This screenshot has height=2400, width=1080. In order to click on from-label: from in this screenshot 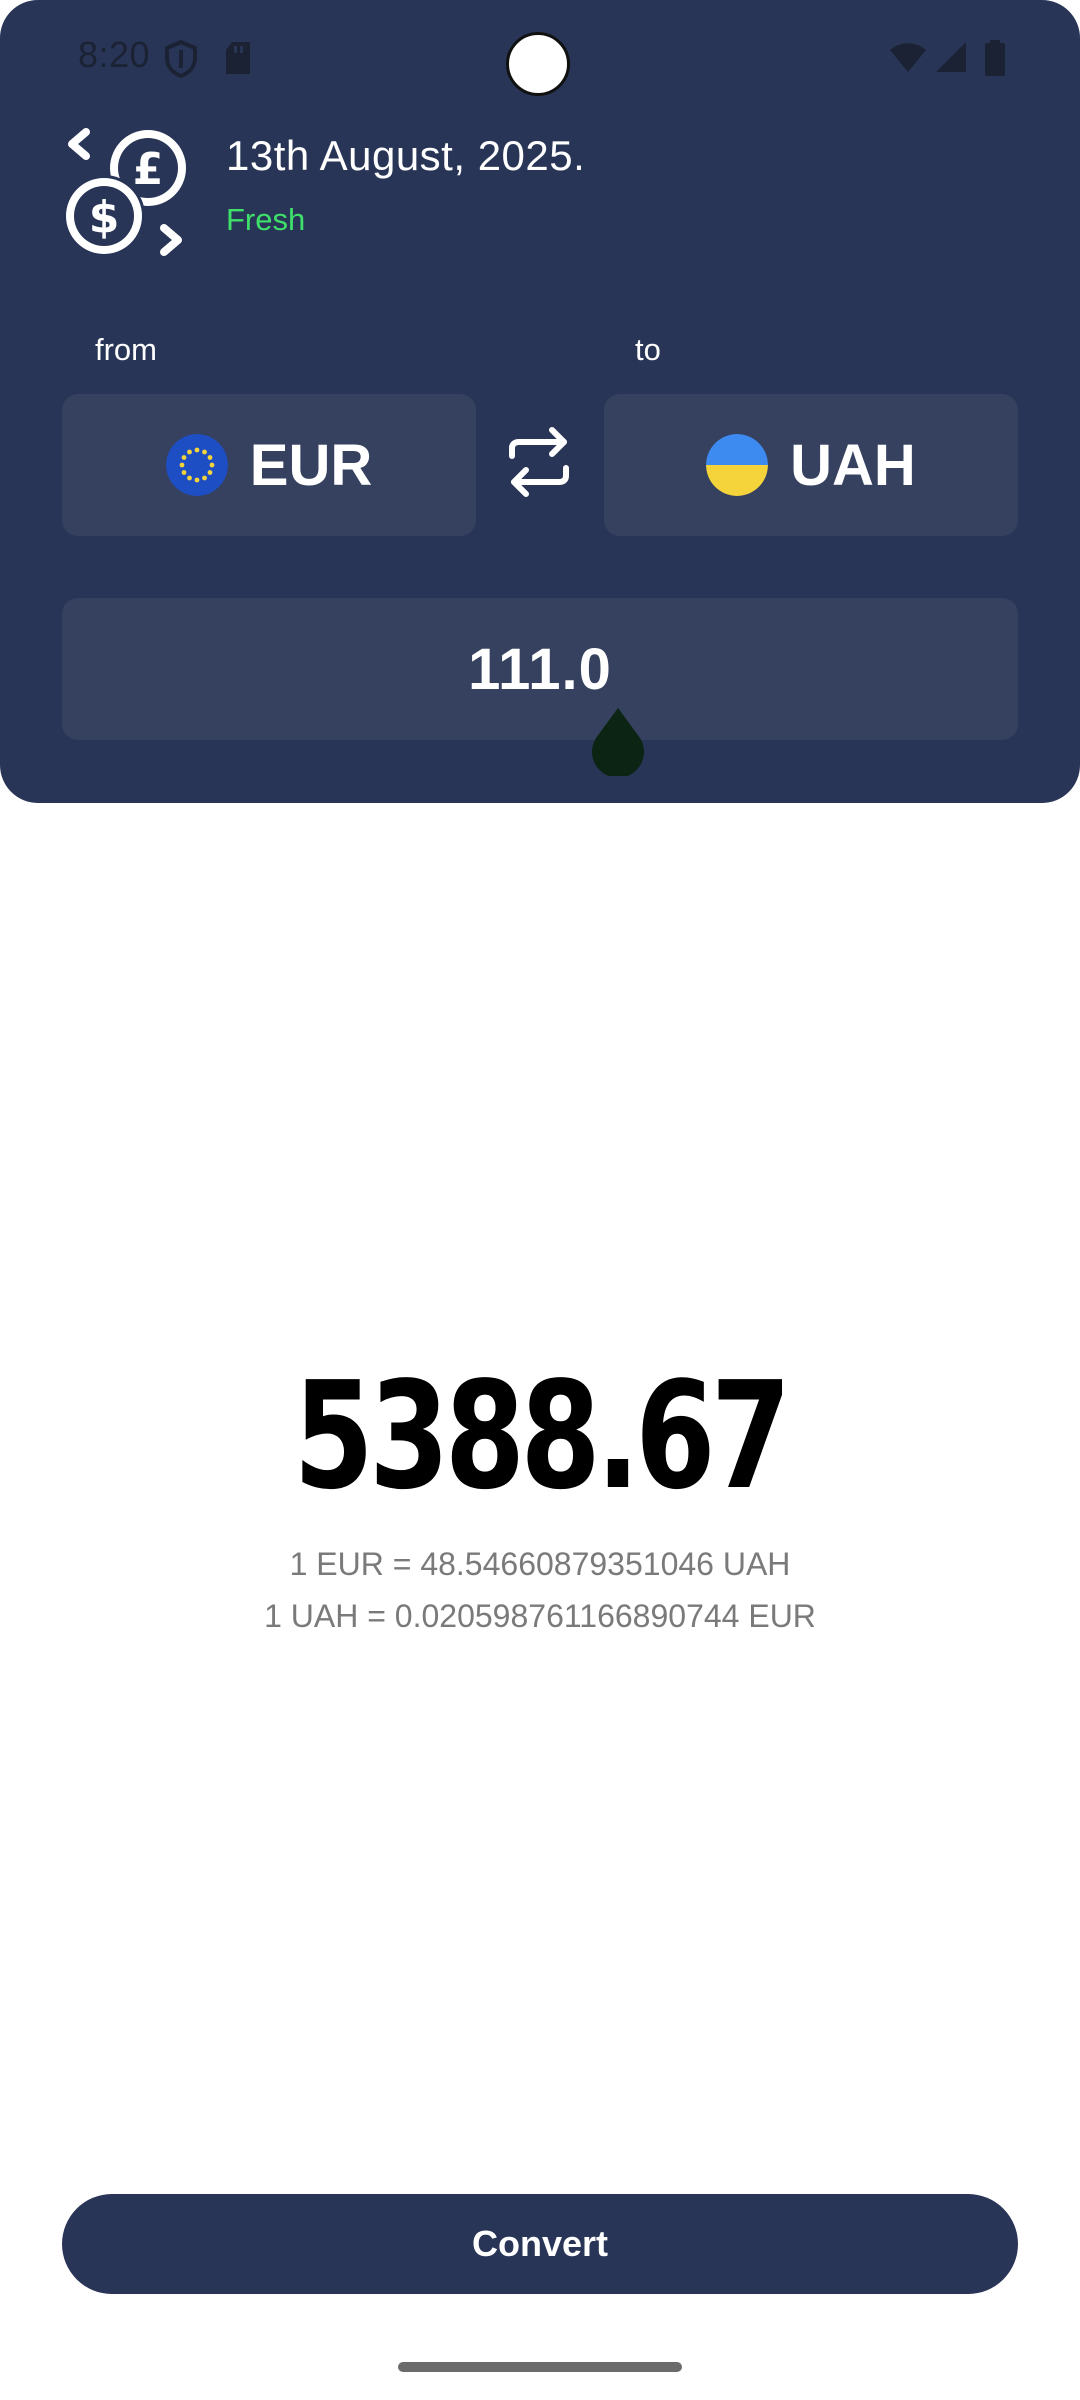, I will do `click(126, 349)`.